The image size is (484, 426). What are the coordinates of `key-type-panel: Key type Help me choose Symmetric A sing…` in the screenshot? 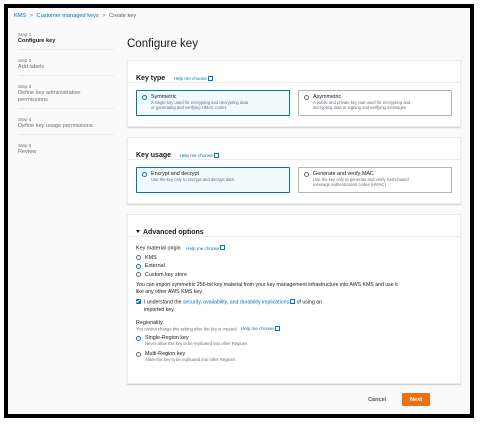 It's located at (294, 93).